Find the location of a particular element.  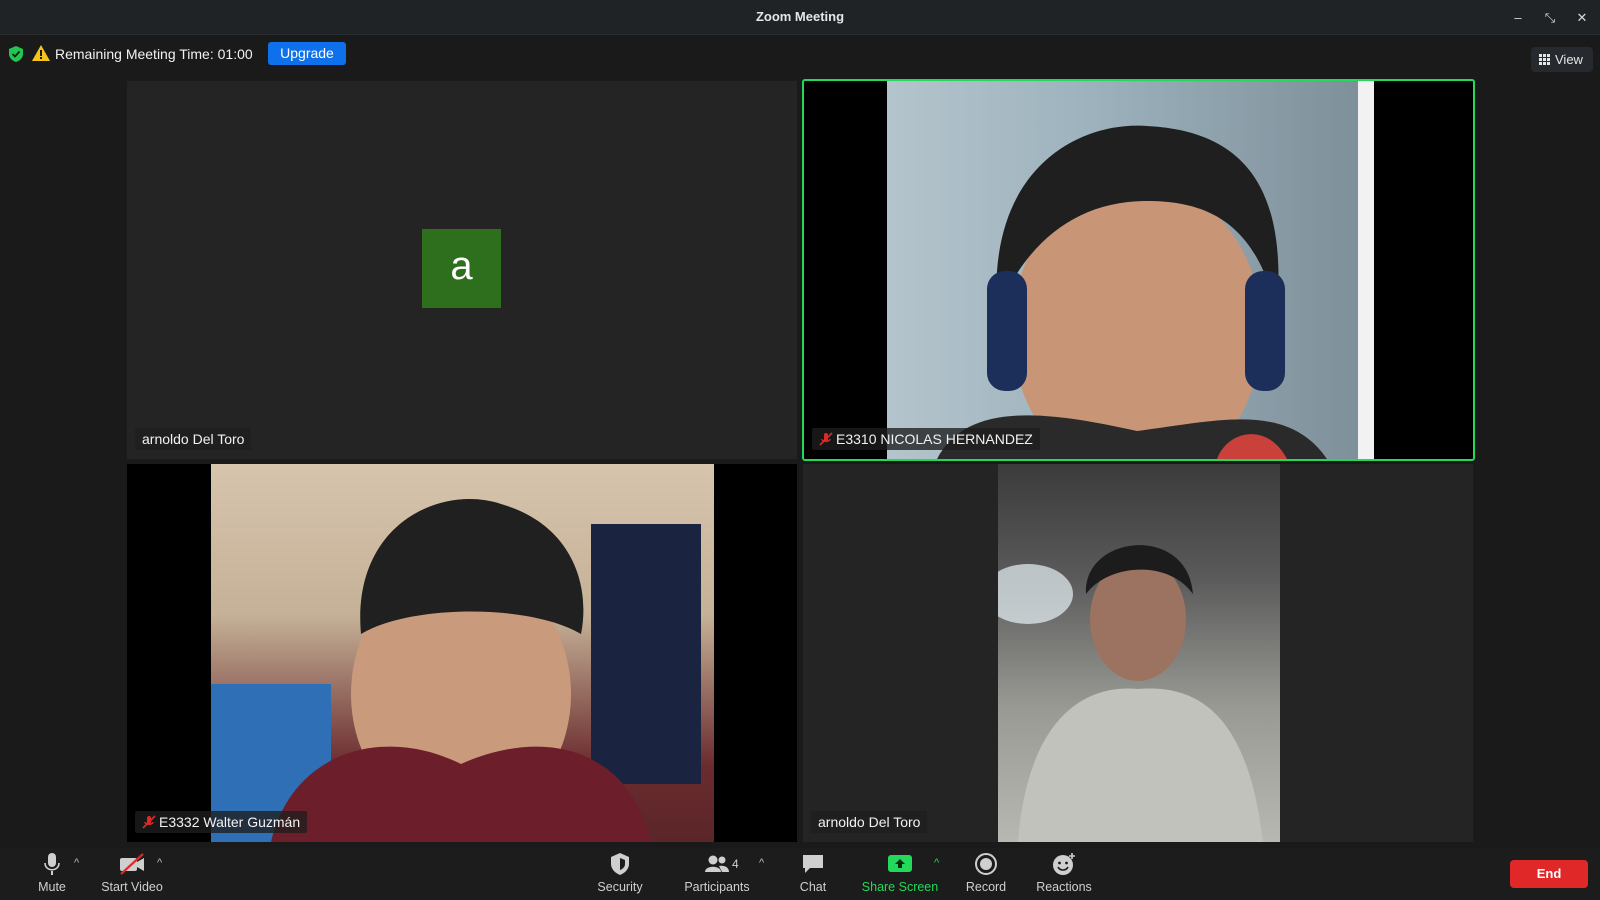

start-video-button: Start Video is located at coordinates (132, 873).